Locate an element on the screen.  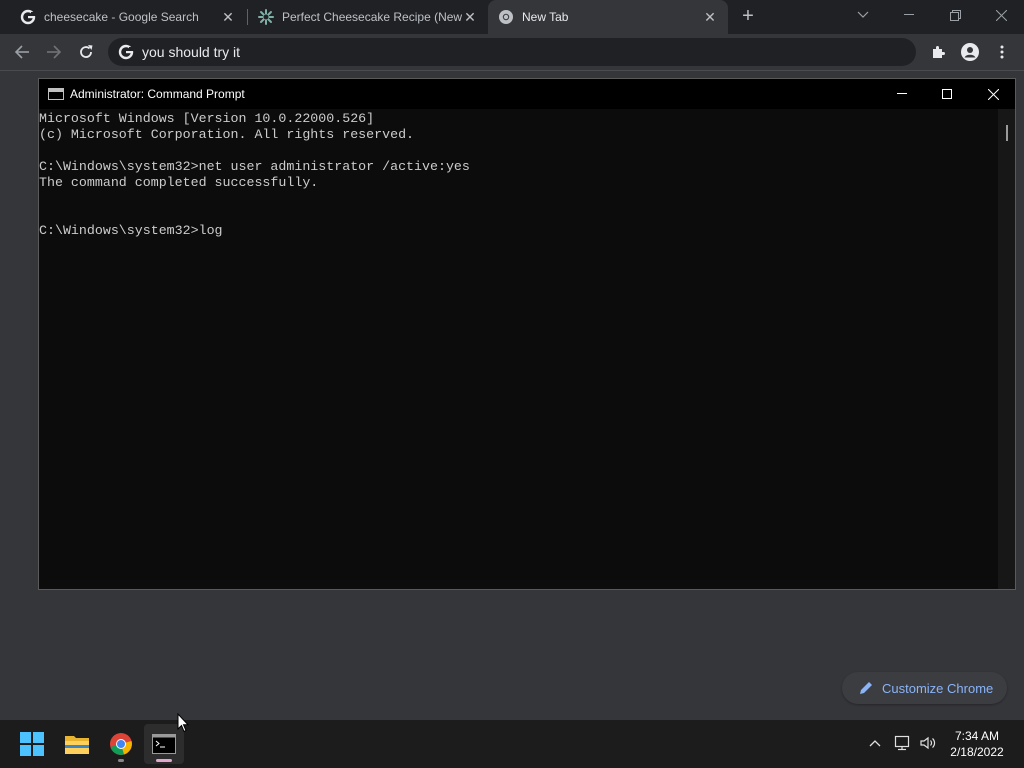
reload-icon is located at coordinates (86, 51).